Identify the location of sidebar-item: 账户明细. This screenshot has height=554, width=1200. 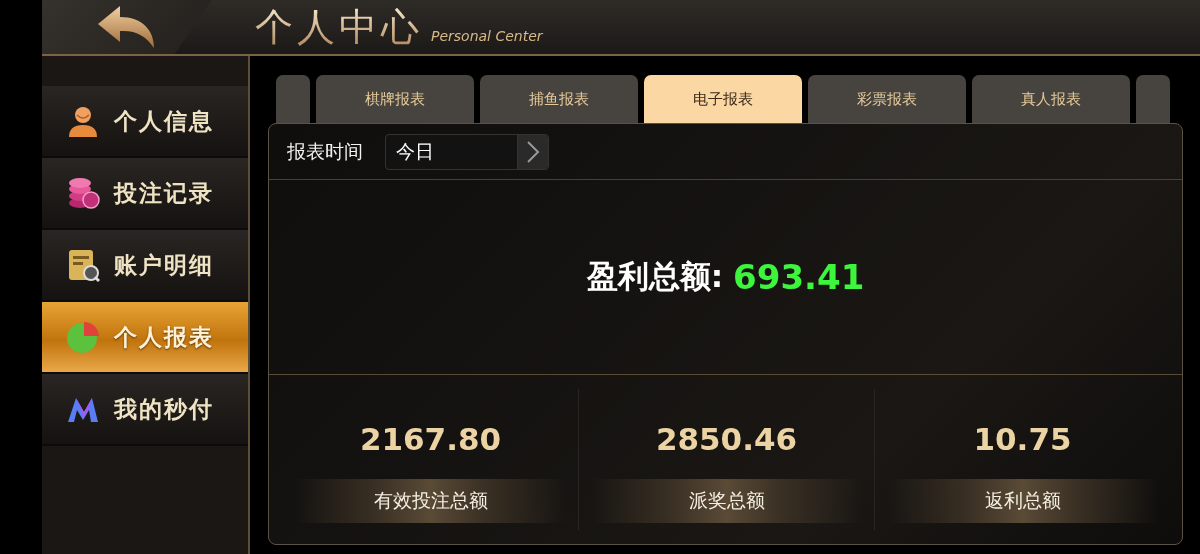
(145, 266).